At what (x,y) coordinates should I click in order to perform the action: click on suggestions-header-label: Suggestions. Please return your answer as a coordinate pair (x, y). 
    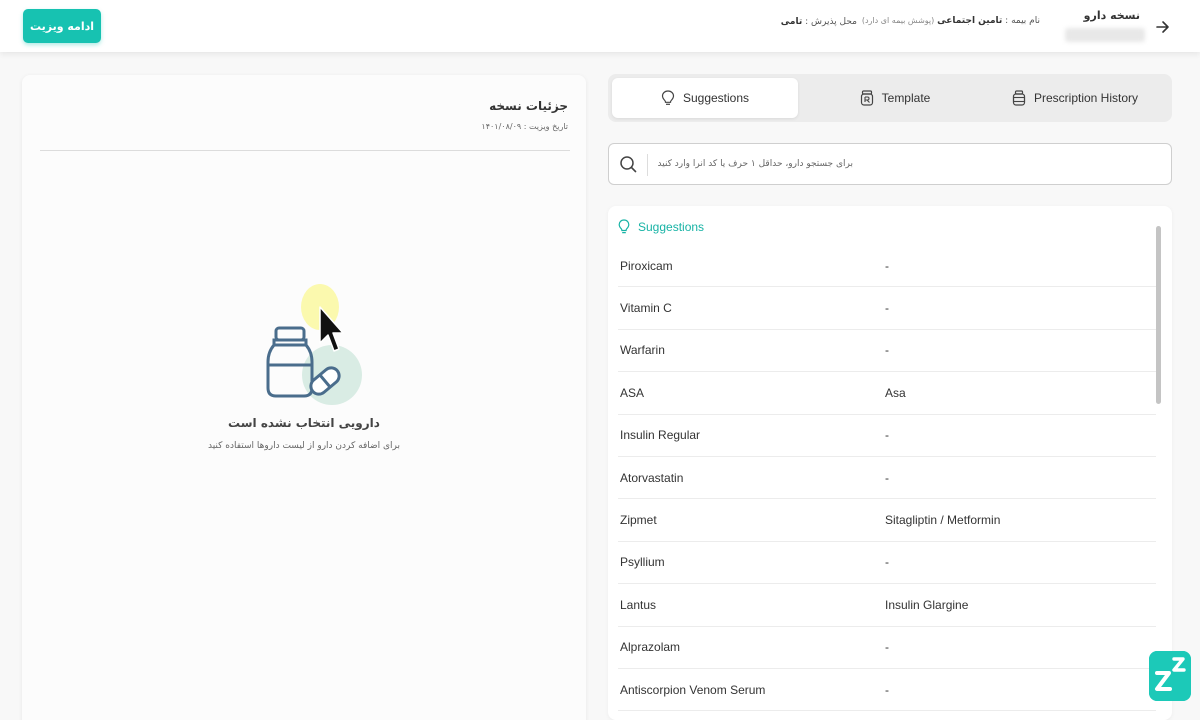
    Looking at the image, I should click on (671, 227).